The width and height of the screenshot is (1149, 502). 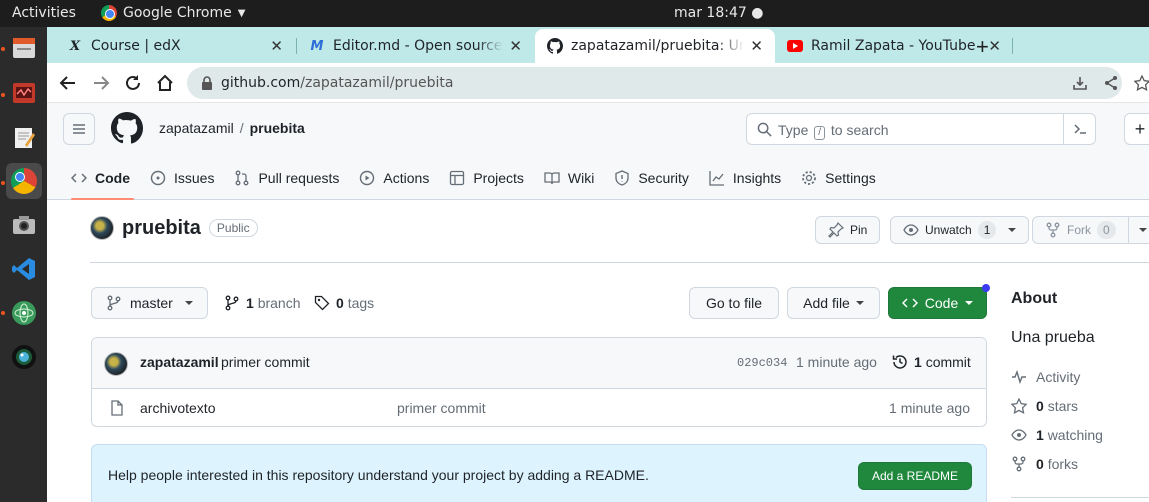 I want to click on pin-icon, so click(x=836, y=230).